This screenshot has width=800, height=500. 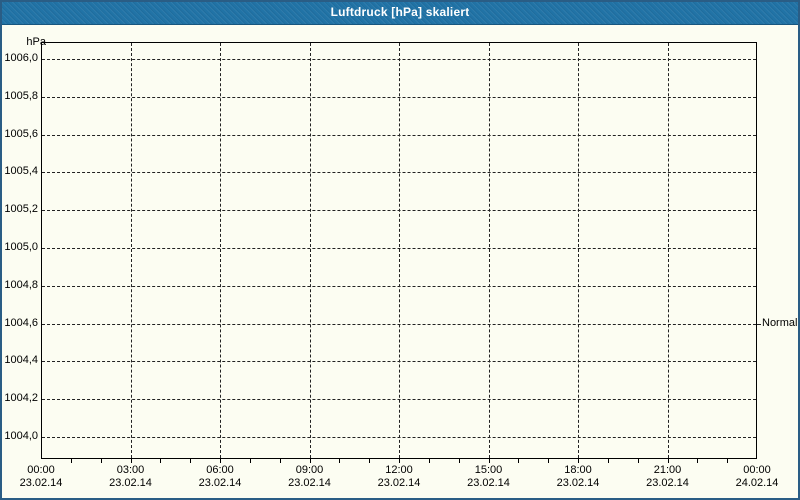 What do you see at coordinates (21, 360) in the screenshot?
I see `y-tick-label: 1004,4` at bounding box center [21, 360].